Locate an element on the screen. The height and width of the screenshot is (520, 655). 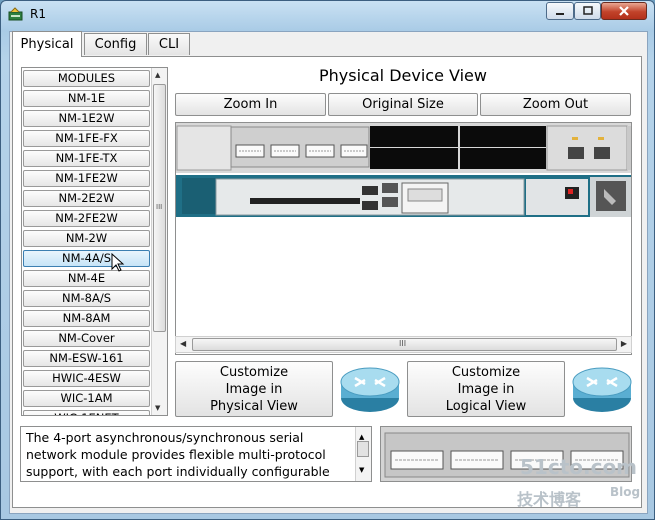
watermark-blog: Blog is located at coordinates (625, 492).